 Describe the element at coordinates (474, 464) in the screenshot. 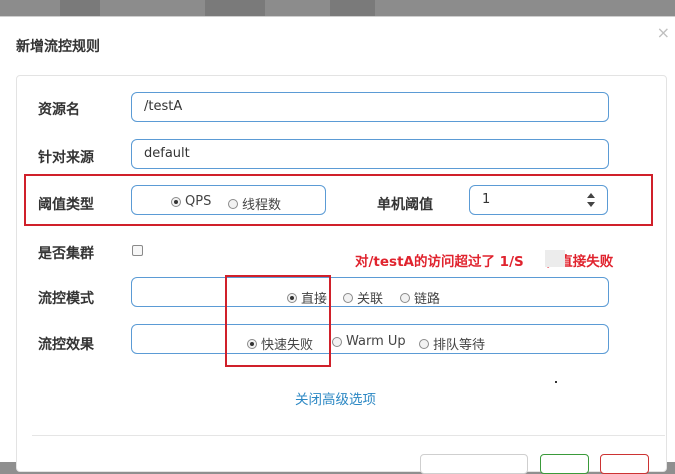

I see `footer-button-cancel` at that location.